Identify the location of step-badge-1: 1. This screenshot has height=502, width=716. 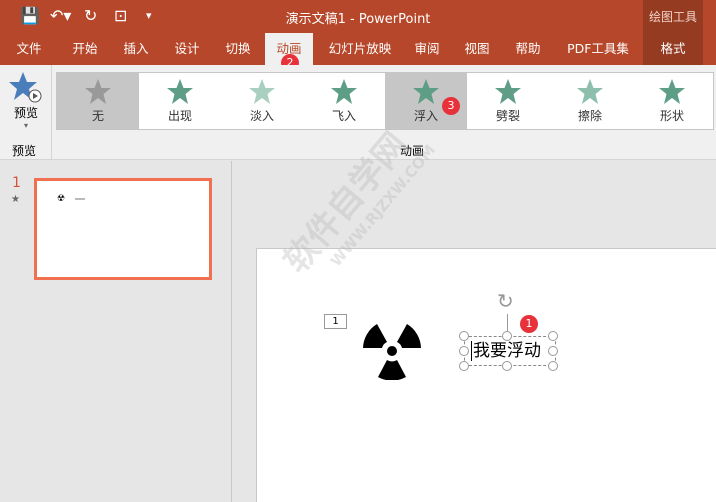
(529, 324).